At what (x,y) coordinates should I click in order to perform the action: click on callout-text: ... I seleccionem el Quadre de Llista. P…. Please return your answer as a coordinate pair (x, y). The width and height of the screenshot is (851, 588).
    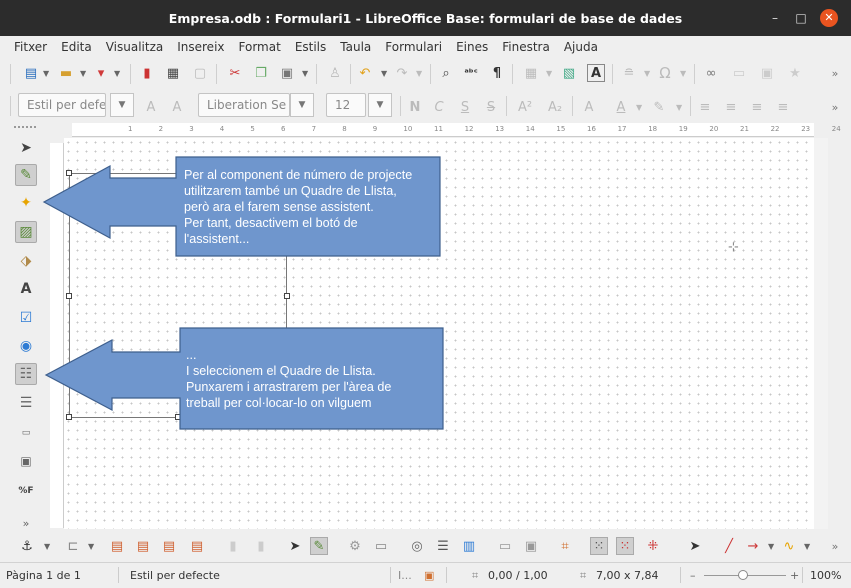
    Looking at the image, I should click on (289, 379).